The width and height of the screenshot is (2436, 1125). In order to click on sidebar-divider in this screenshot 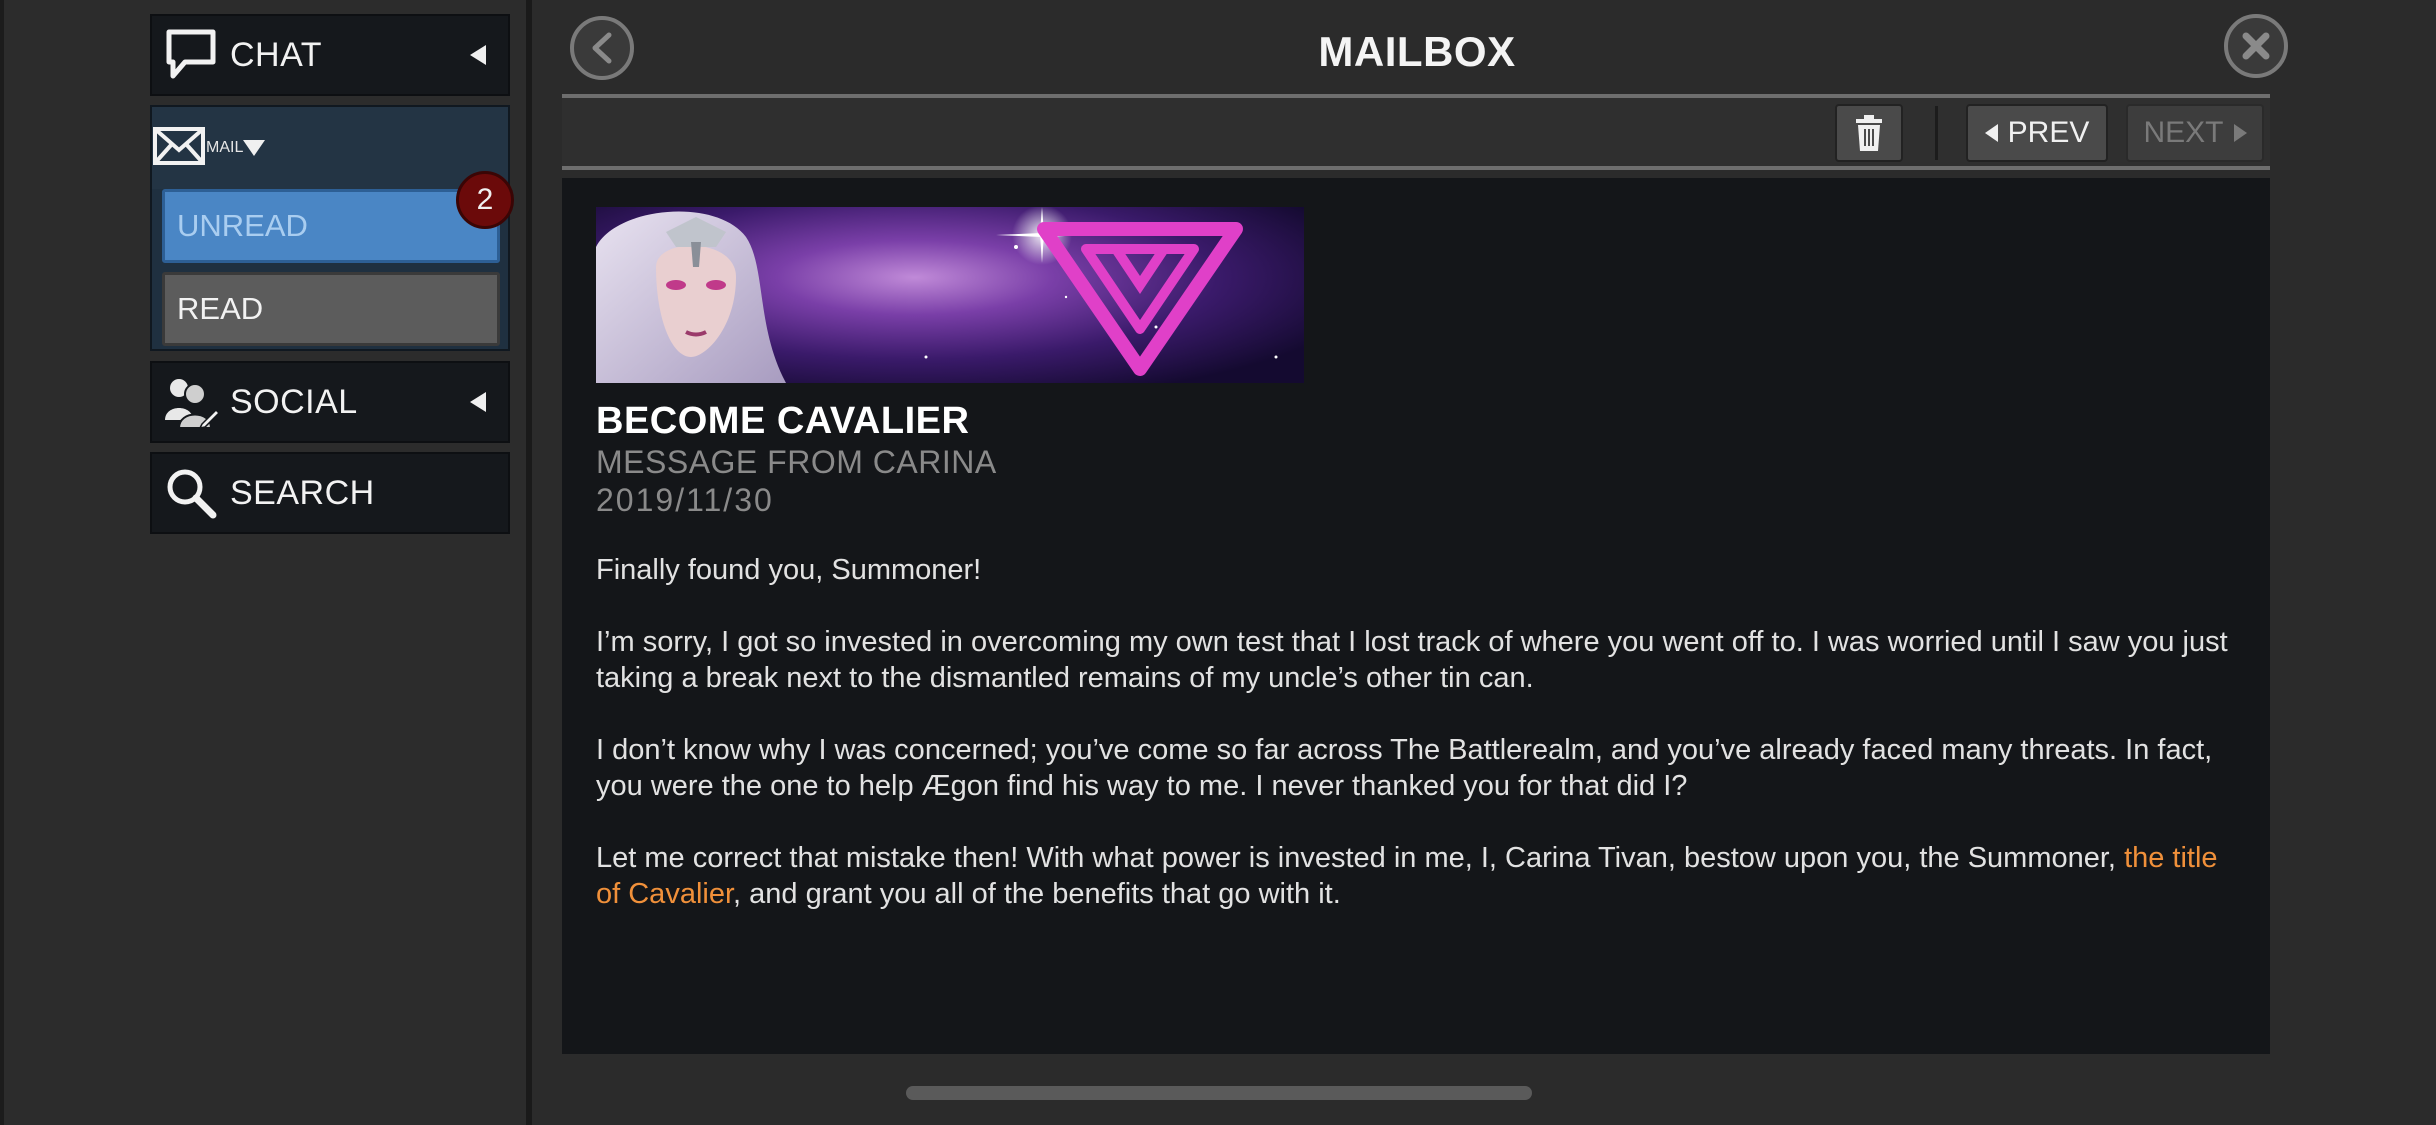, I will do `click(529, 562)`.